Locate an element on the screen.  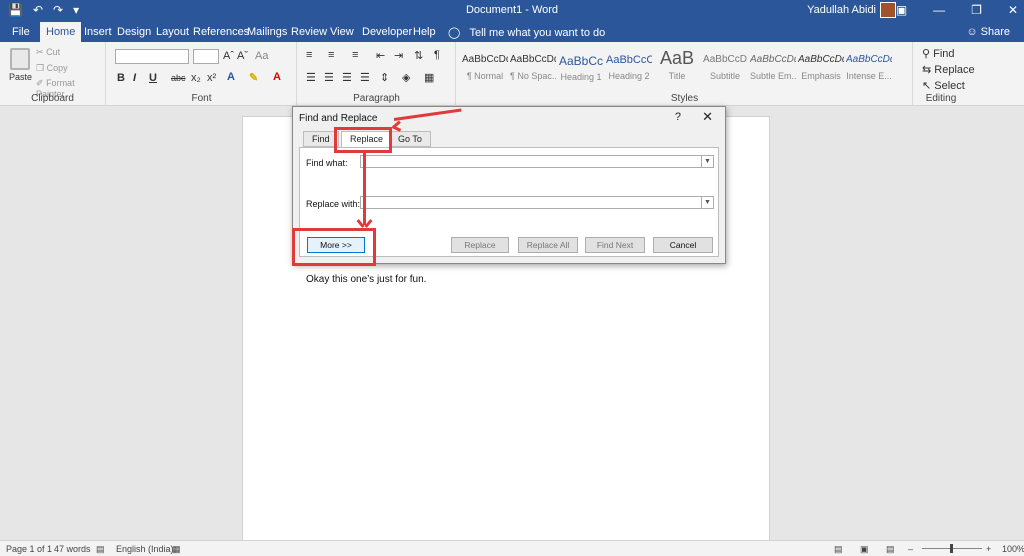
underline-button: U is located at coordinates (153, 78).